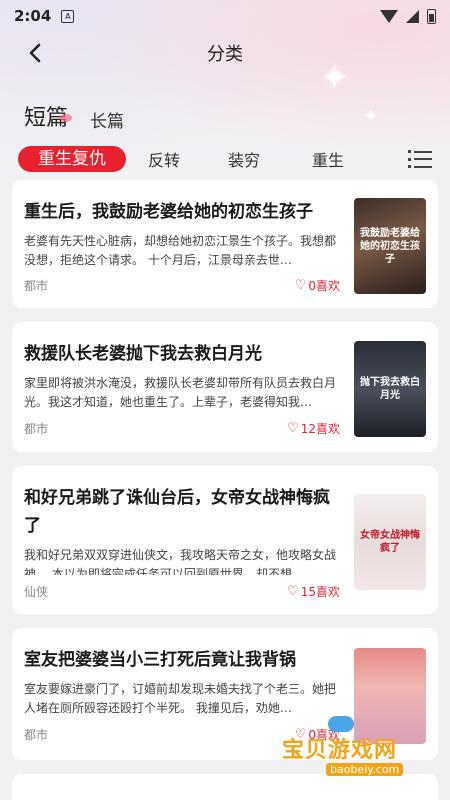  Describe the element at coordinates (33, 16) in the screenshot. I see `status-time: 2:04` at that location.